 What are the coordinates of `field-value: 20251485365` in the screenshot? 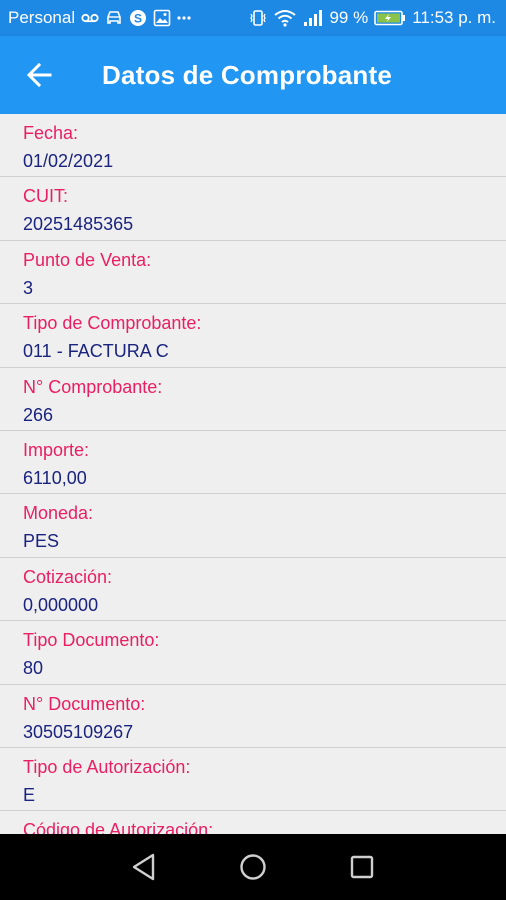 It's located at (78, 224).